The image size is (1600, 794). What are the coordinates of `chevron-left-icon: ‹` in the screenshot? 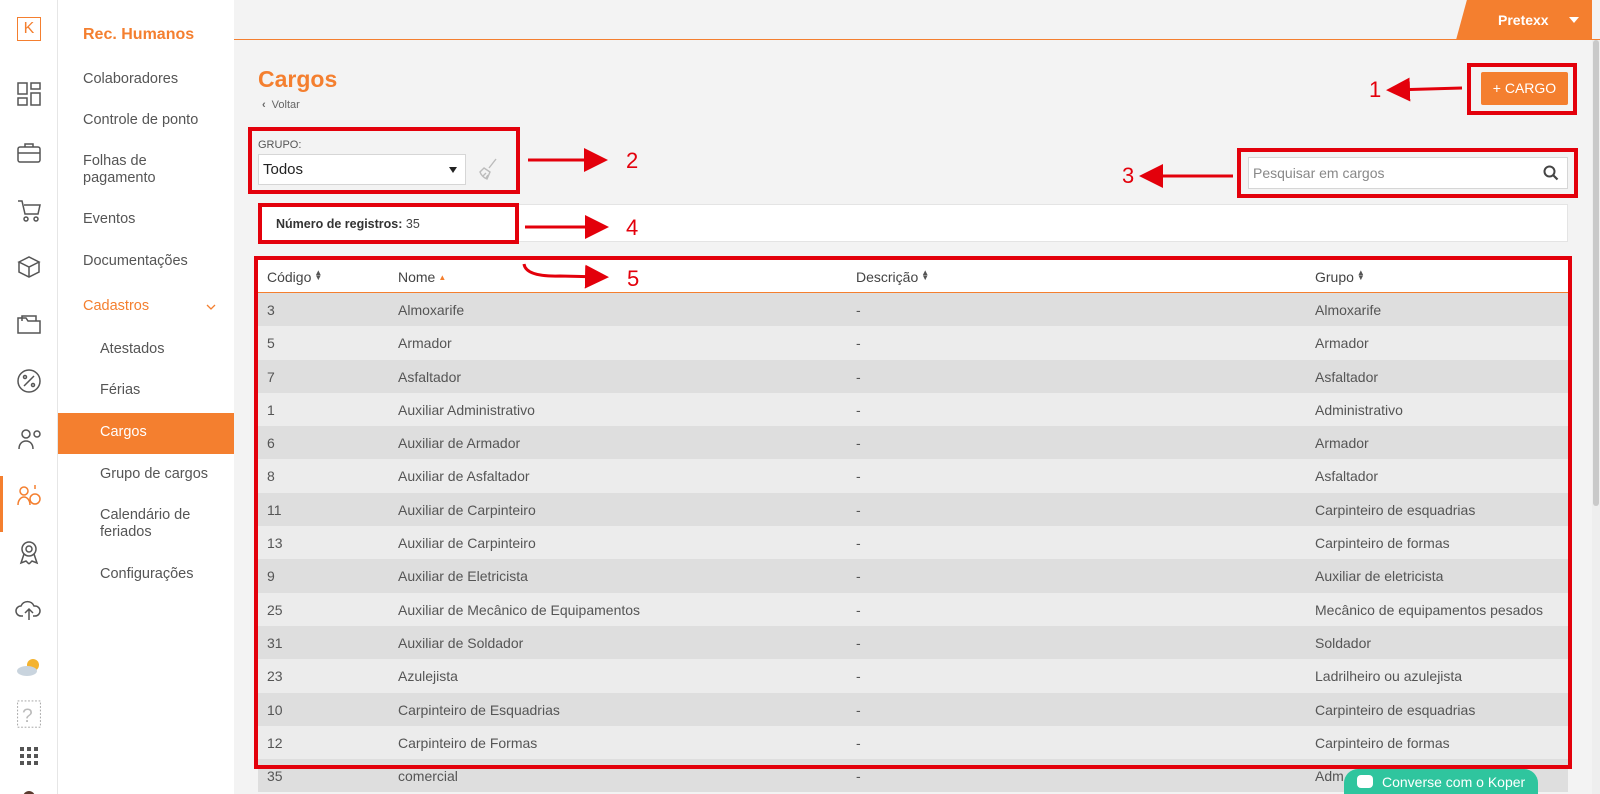 It's located at (264, 105).